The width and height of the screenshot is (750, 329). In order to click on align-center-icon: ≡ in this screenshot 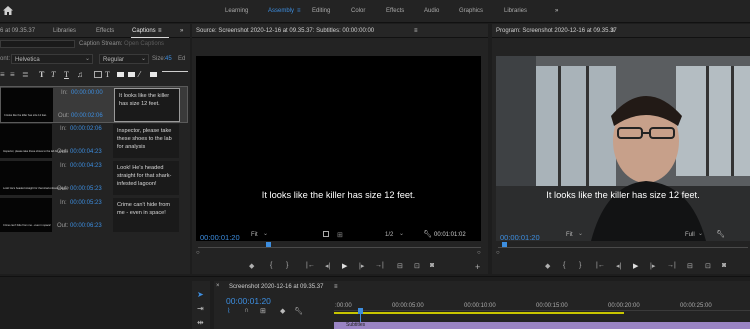, I will do `click(2, 74)`.